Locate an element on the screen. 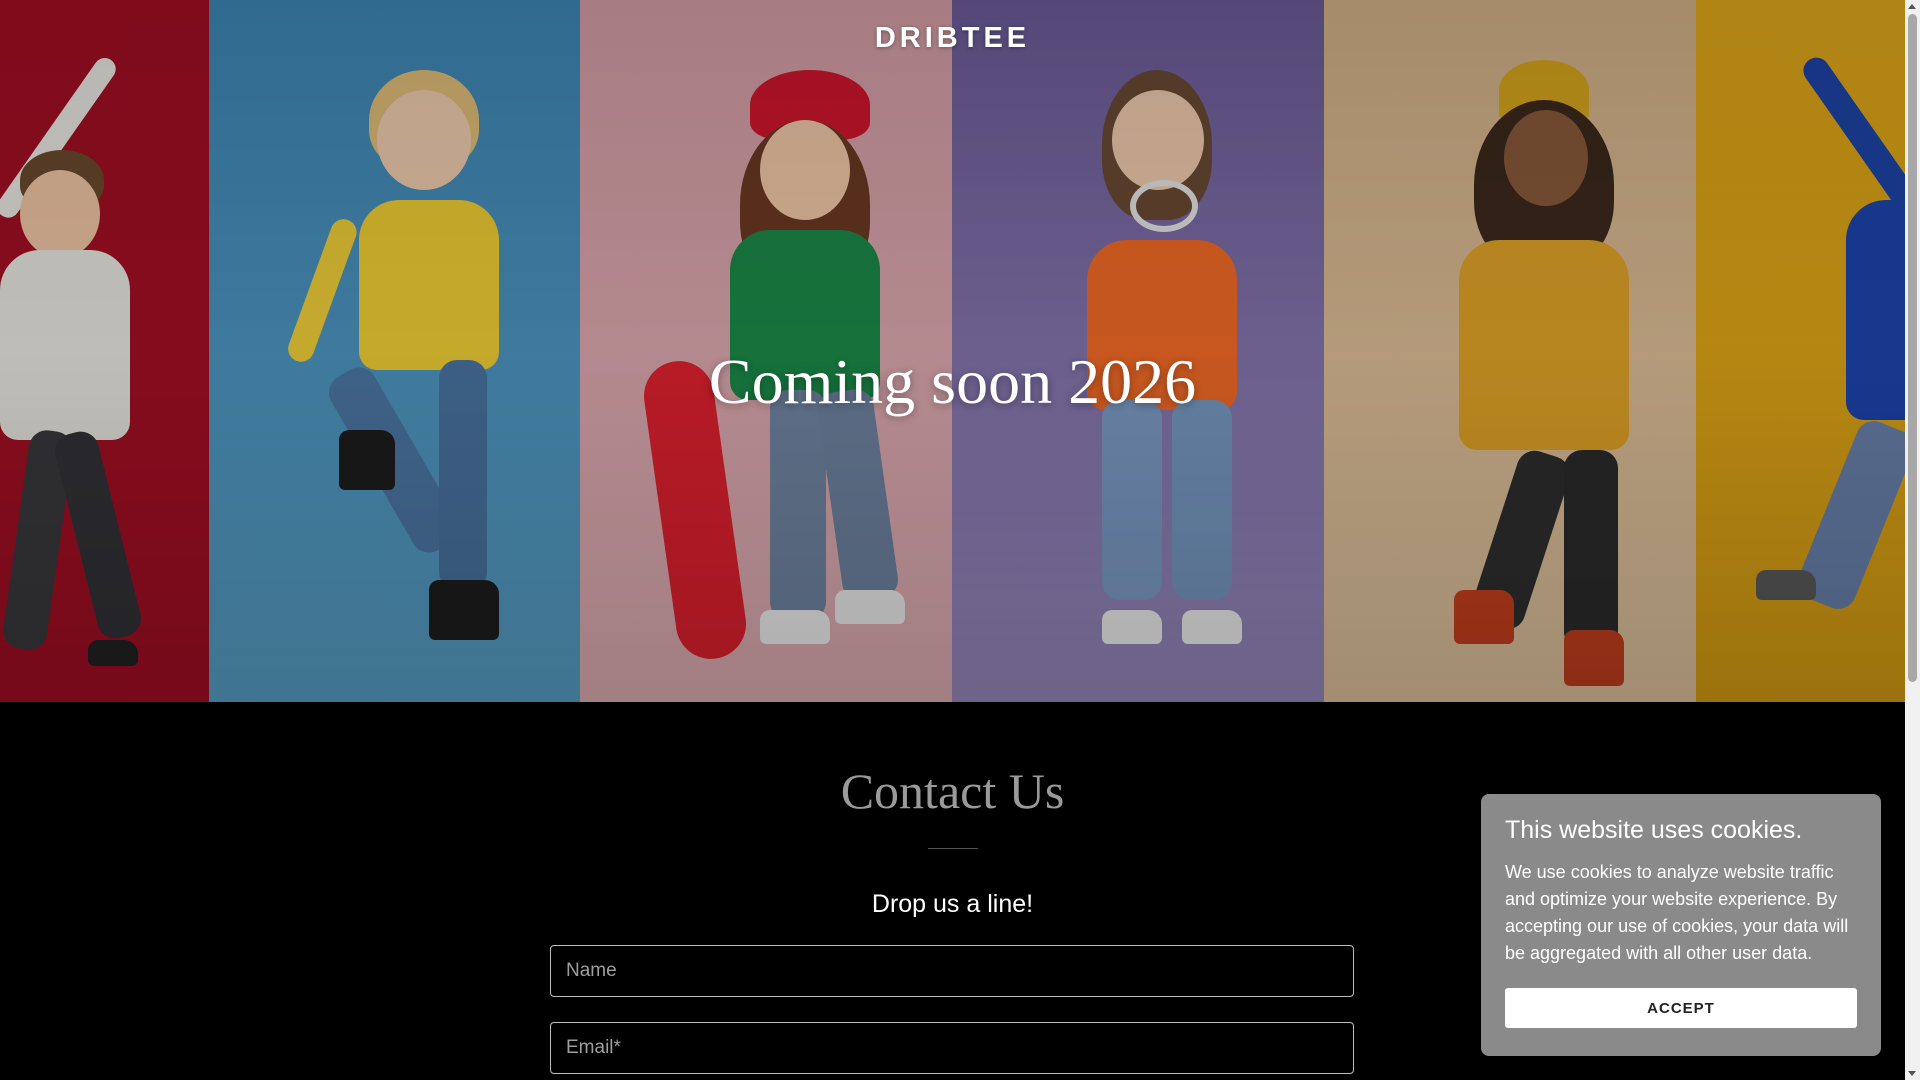  scroll-down-arrow-icon is located at coordinates (1912, 1073).